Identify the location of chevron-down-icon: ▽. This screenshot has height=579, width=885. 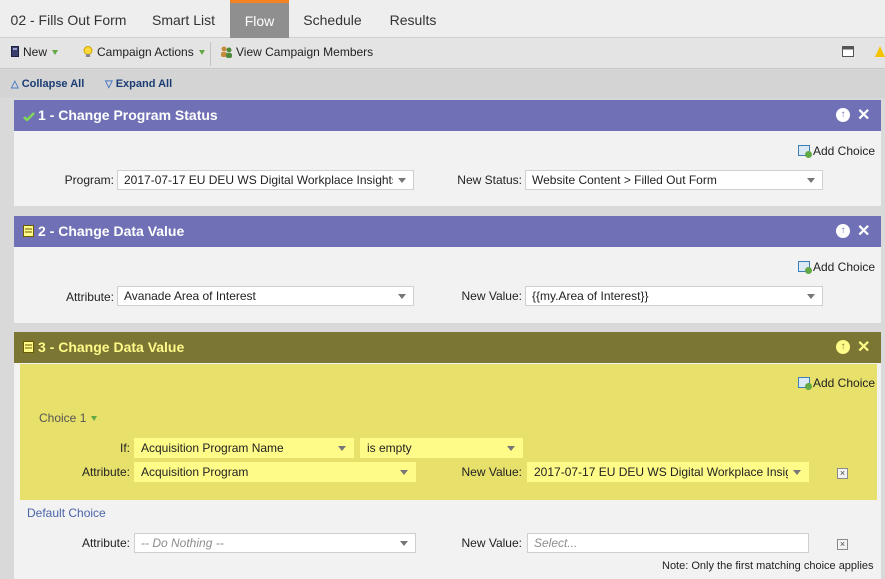
(109, 84).